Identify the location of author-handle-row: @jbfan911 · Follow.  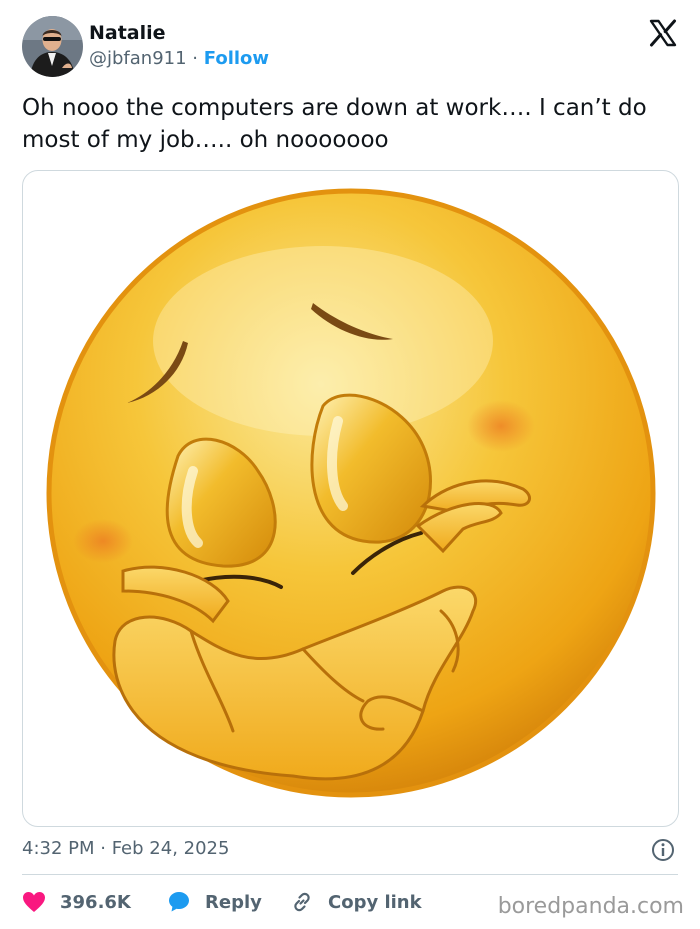
(179, 58).